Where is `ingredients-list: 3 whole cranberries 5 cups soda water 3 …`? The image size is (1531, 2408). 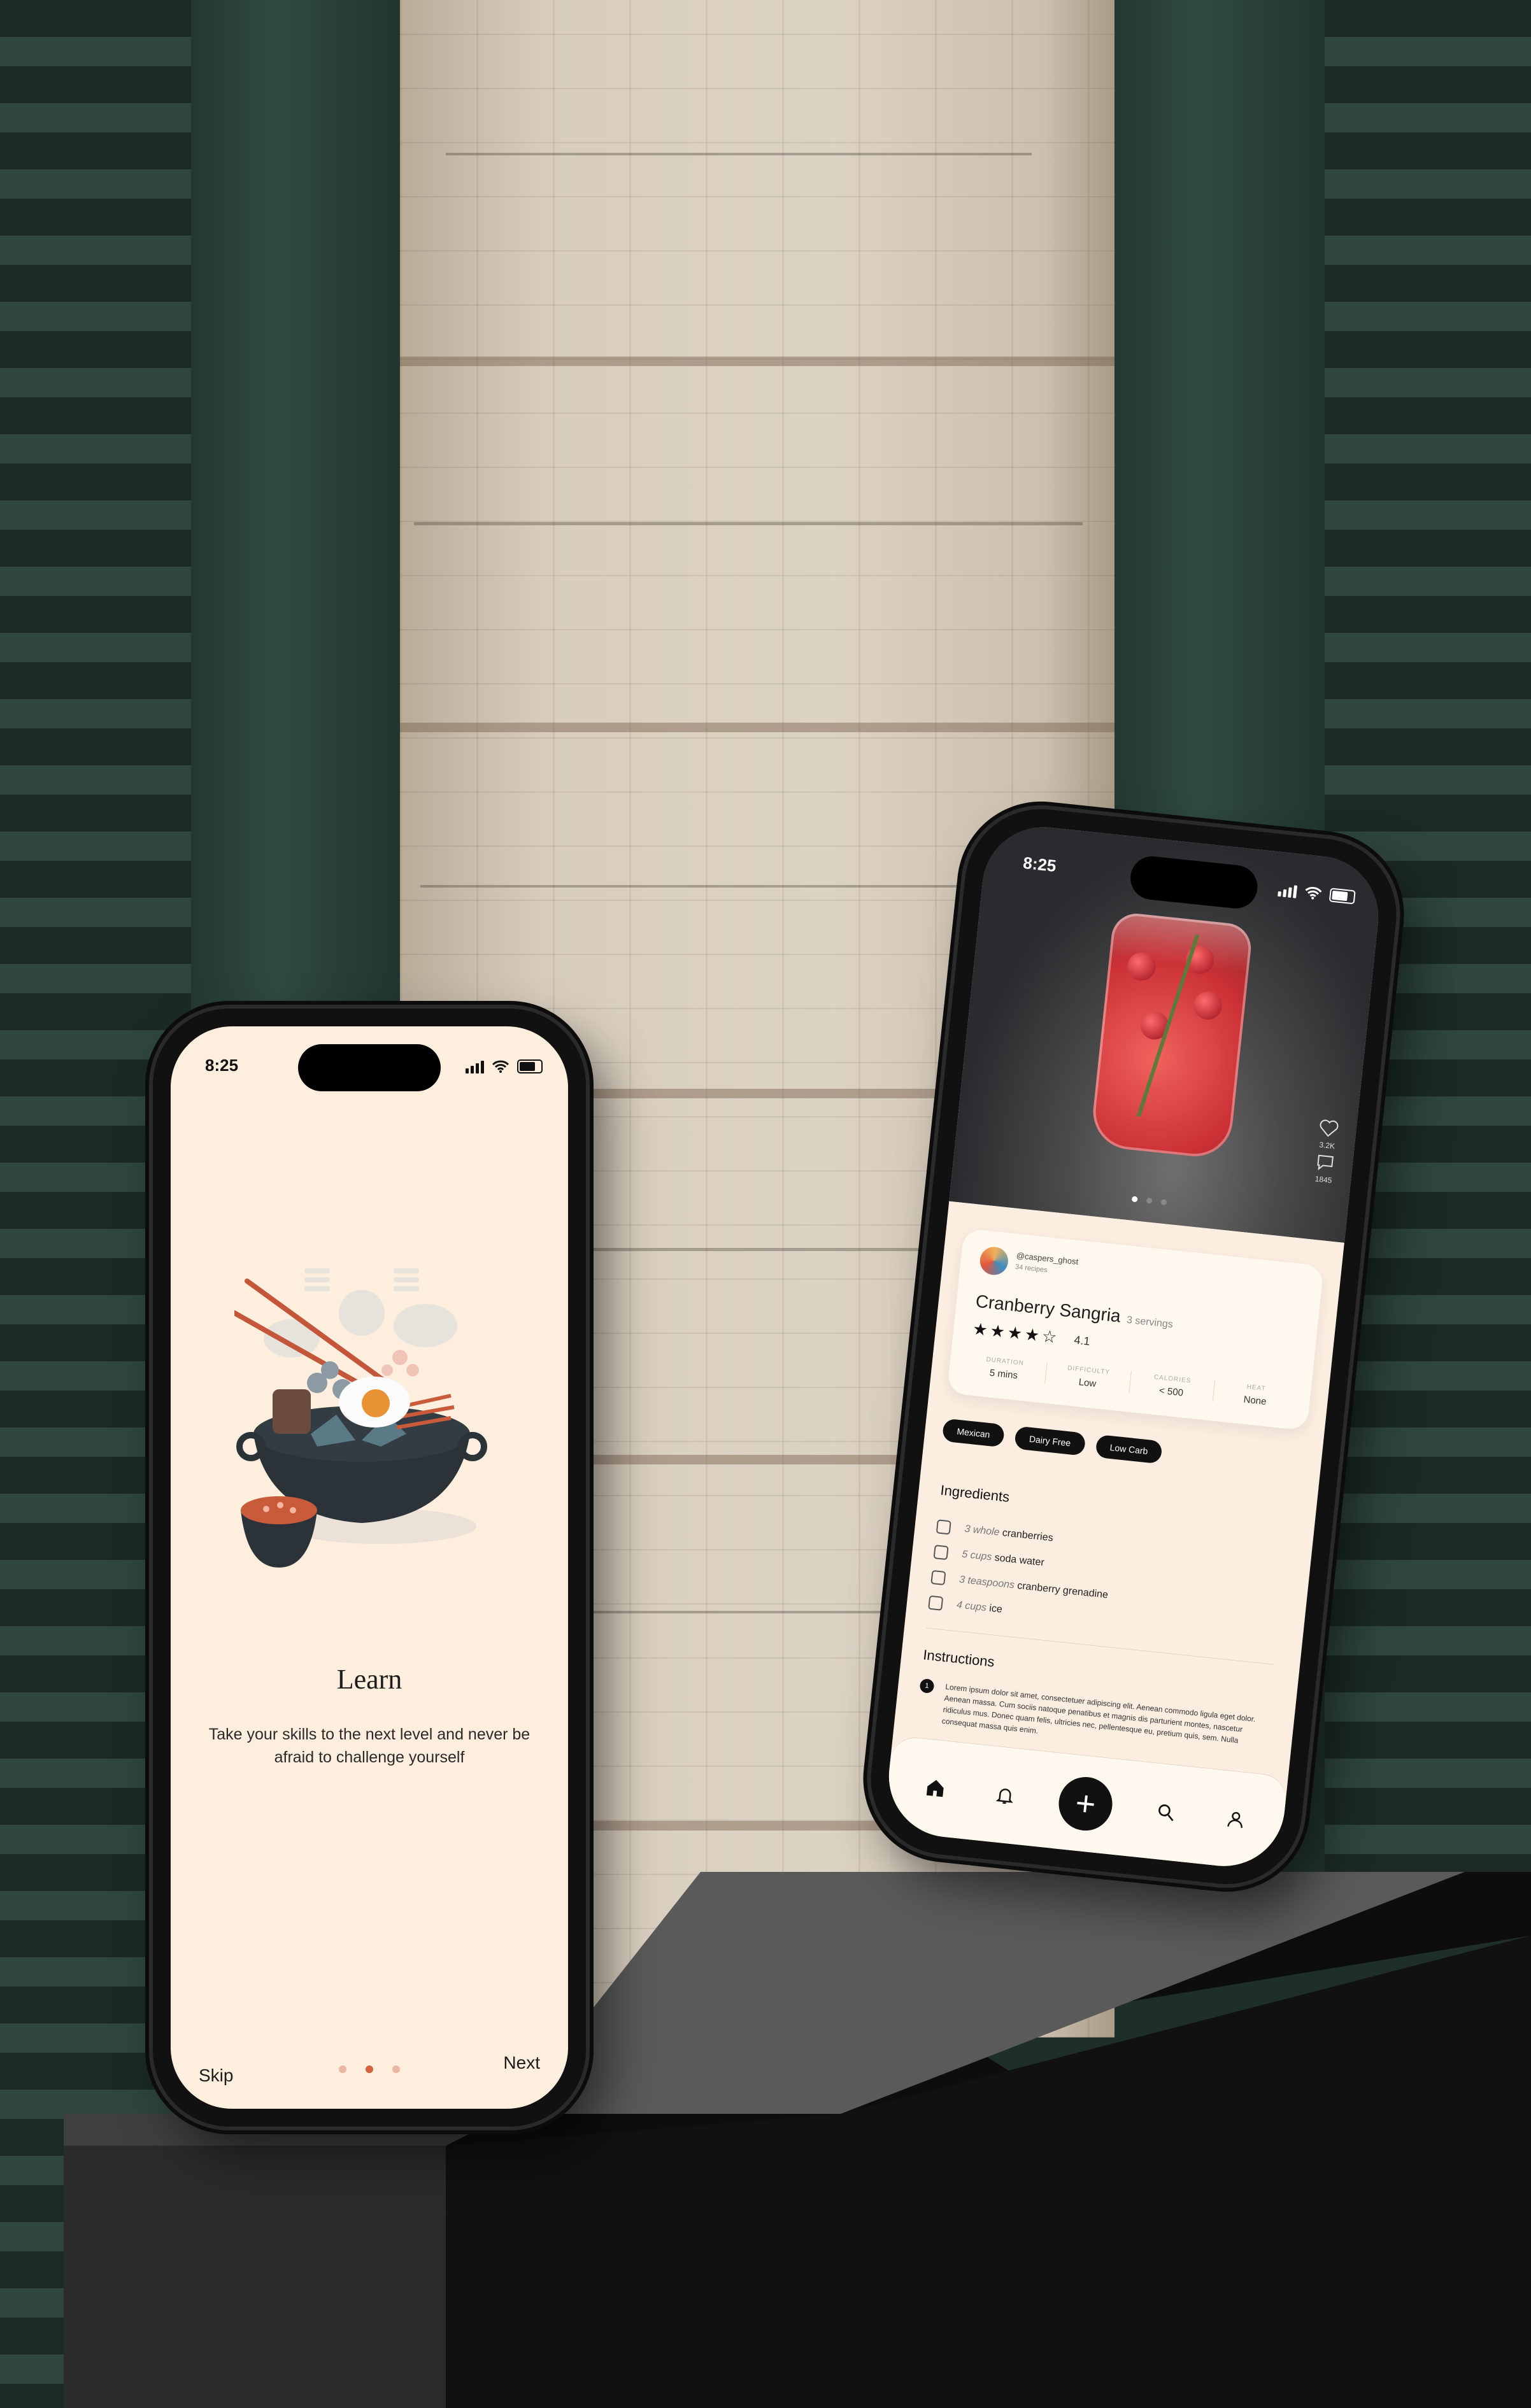
ingredients-list: 3 whole cranberries 5 cups soda water 3 … is located at coordinates (1106, 1582).